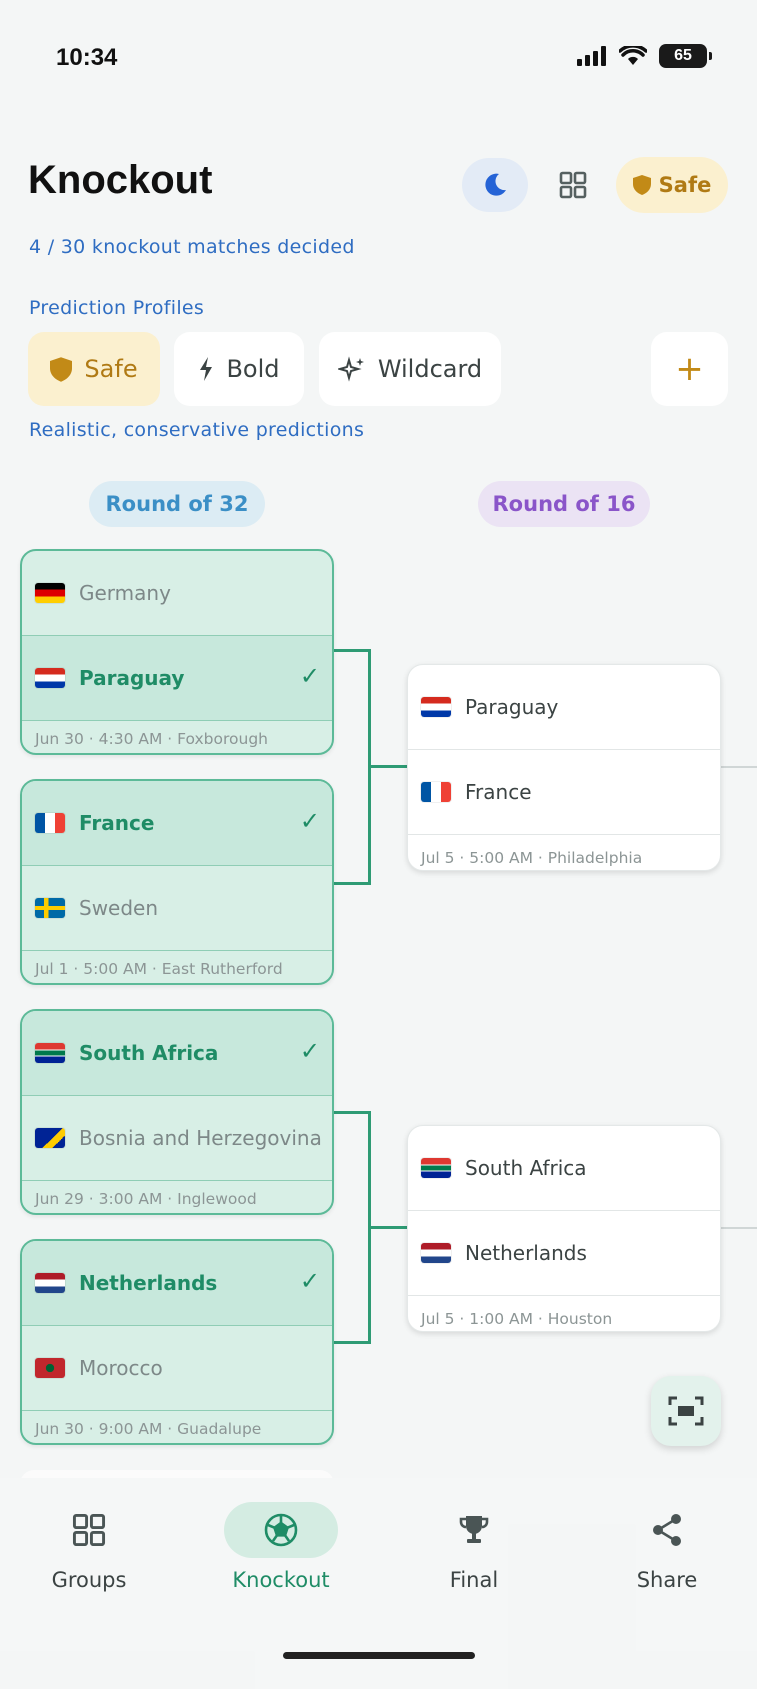  What do you see at coordinates (120, 180) in the screenshot?
I see `page-title: Knockout` at bounding box center [120, 180].